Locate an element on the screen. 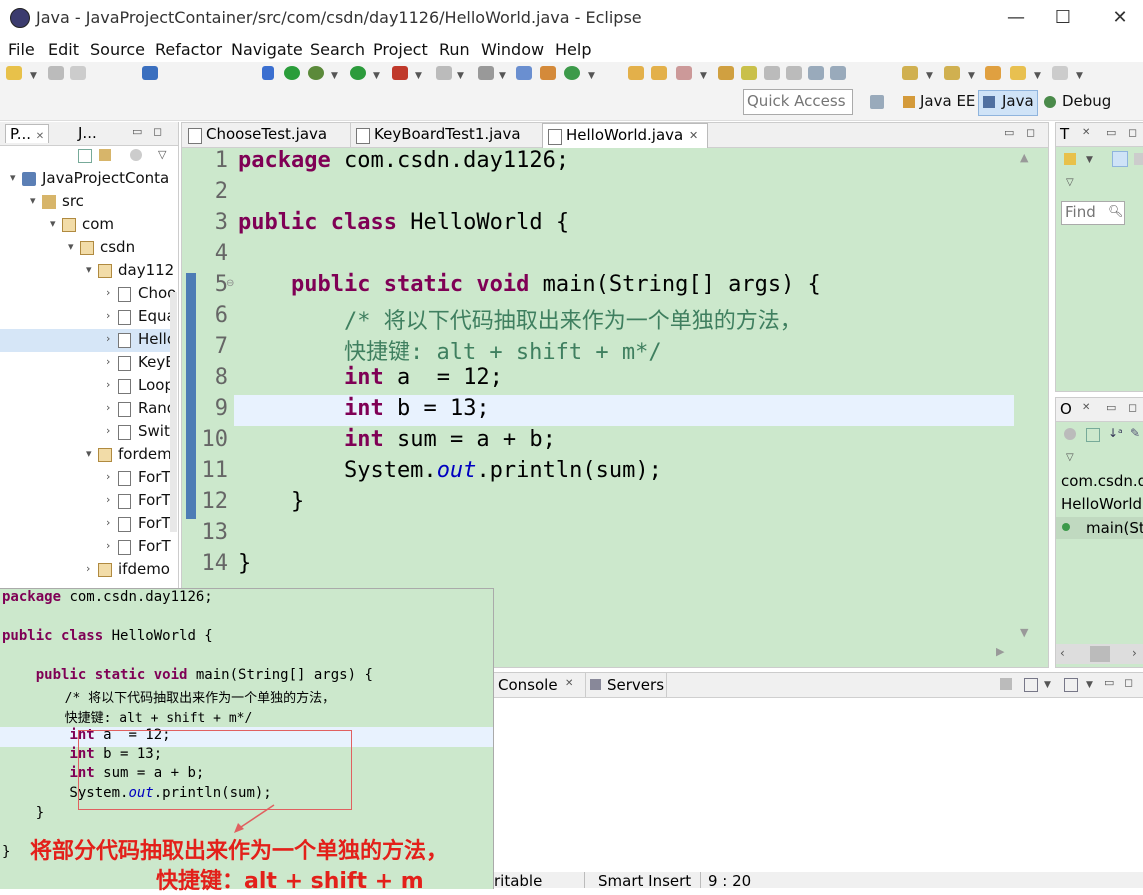  open-task-icon is located at coordinates (659, 73).